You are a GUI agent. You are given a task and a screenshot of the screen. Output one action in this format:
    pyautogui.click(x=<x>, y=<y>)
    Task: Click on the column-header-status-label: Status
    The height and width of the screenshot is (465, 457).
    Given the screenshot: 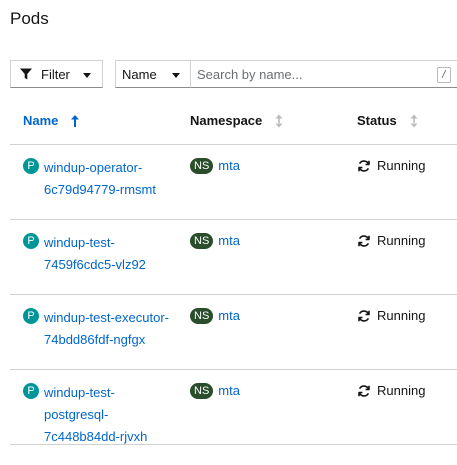 What is the action you would take?
    pyautogui.click(x=377, y=120)
    